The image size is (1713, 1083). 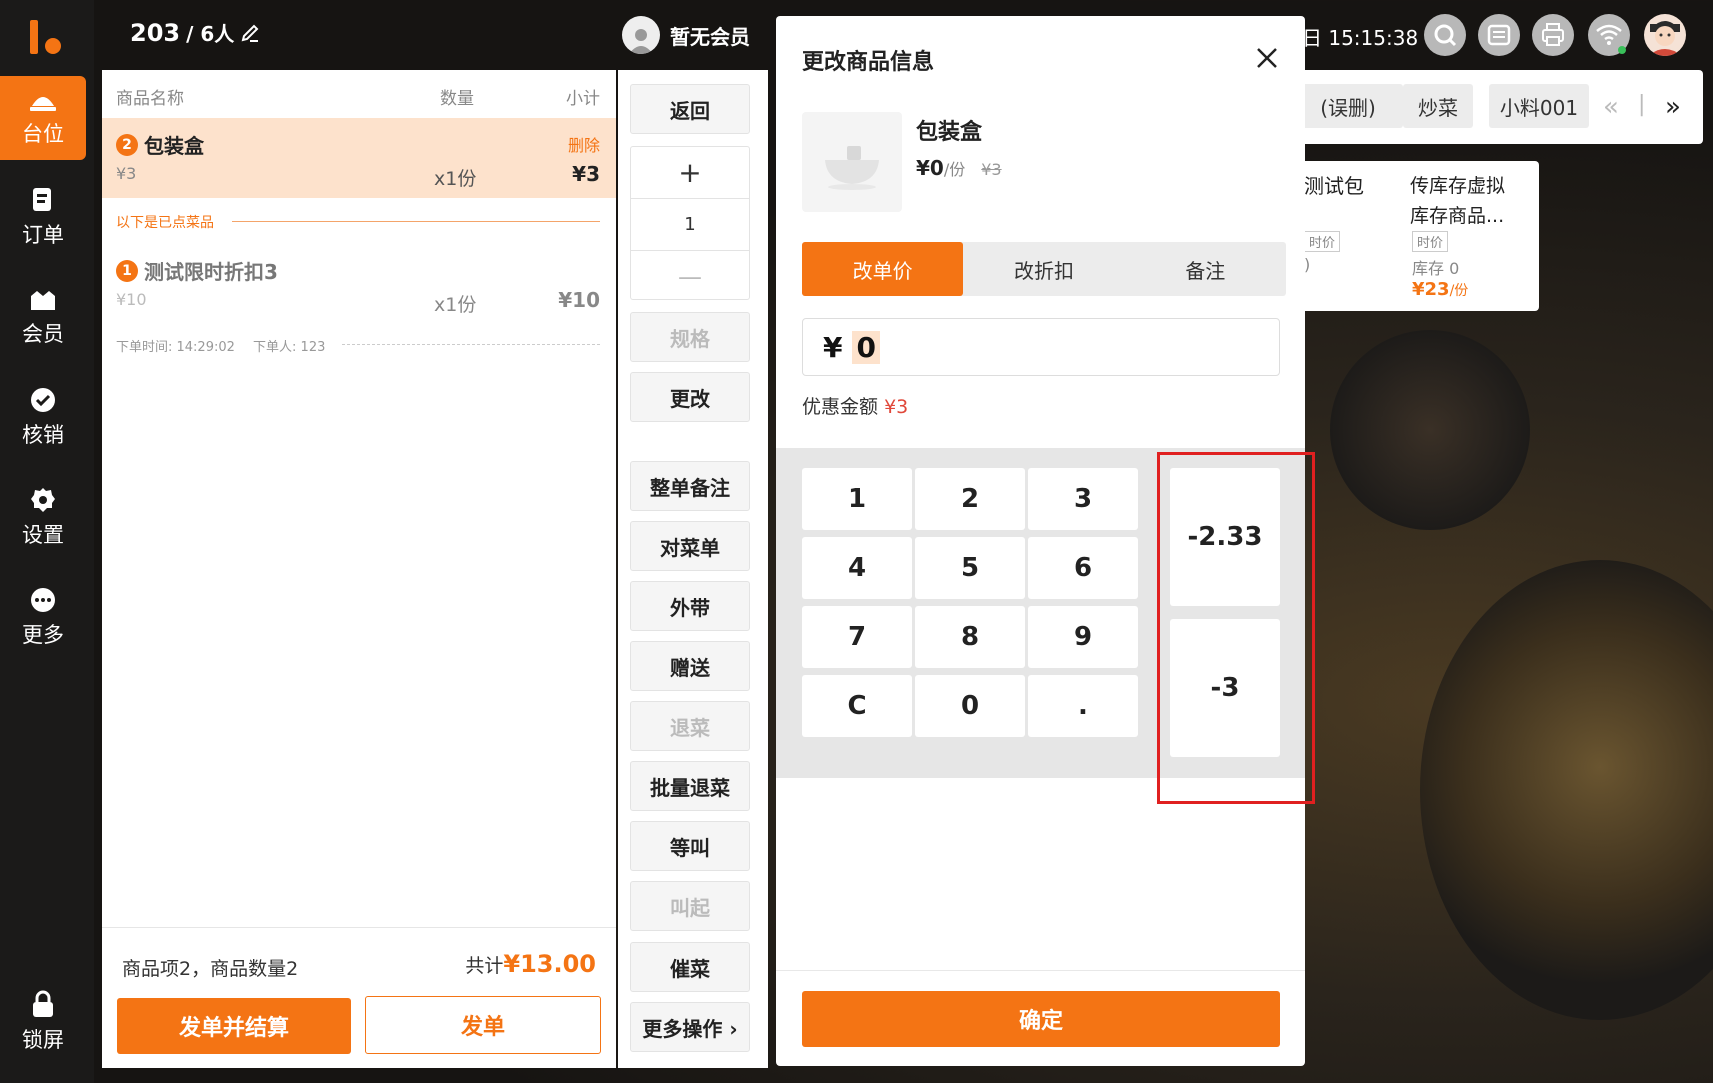 I want to click on order-meta: 下单时间: 14:29:02 下单人: 123, so click(x=220, y=345).